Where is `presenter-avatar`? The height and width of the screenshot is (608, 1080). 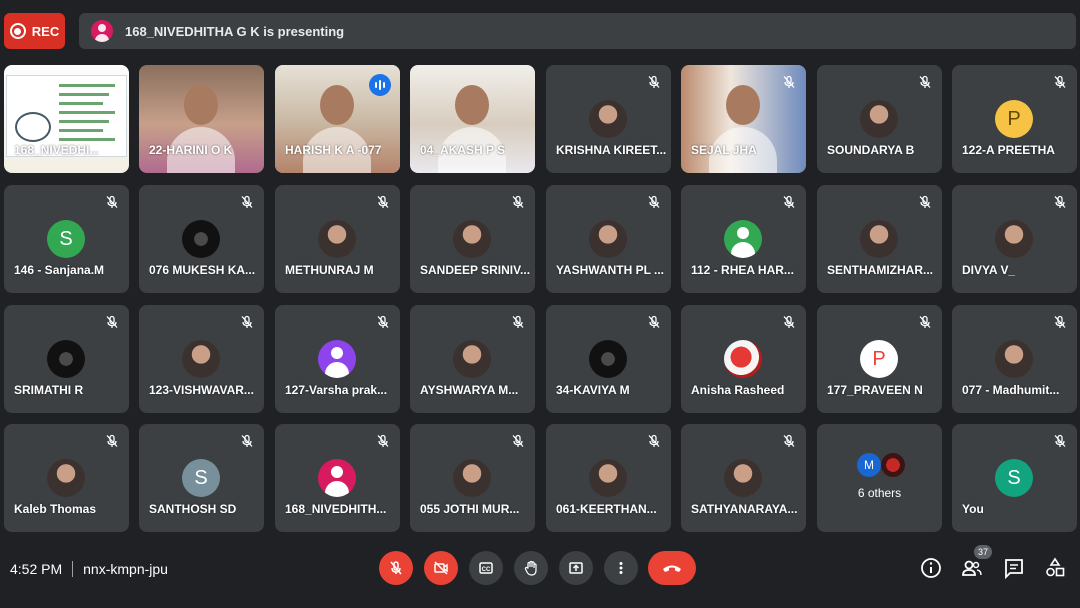
presenter-avatar is located at coordinates (102, 31).